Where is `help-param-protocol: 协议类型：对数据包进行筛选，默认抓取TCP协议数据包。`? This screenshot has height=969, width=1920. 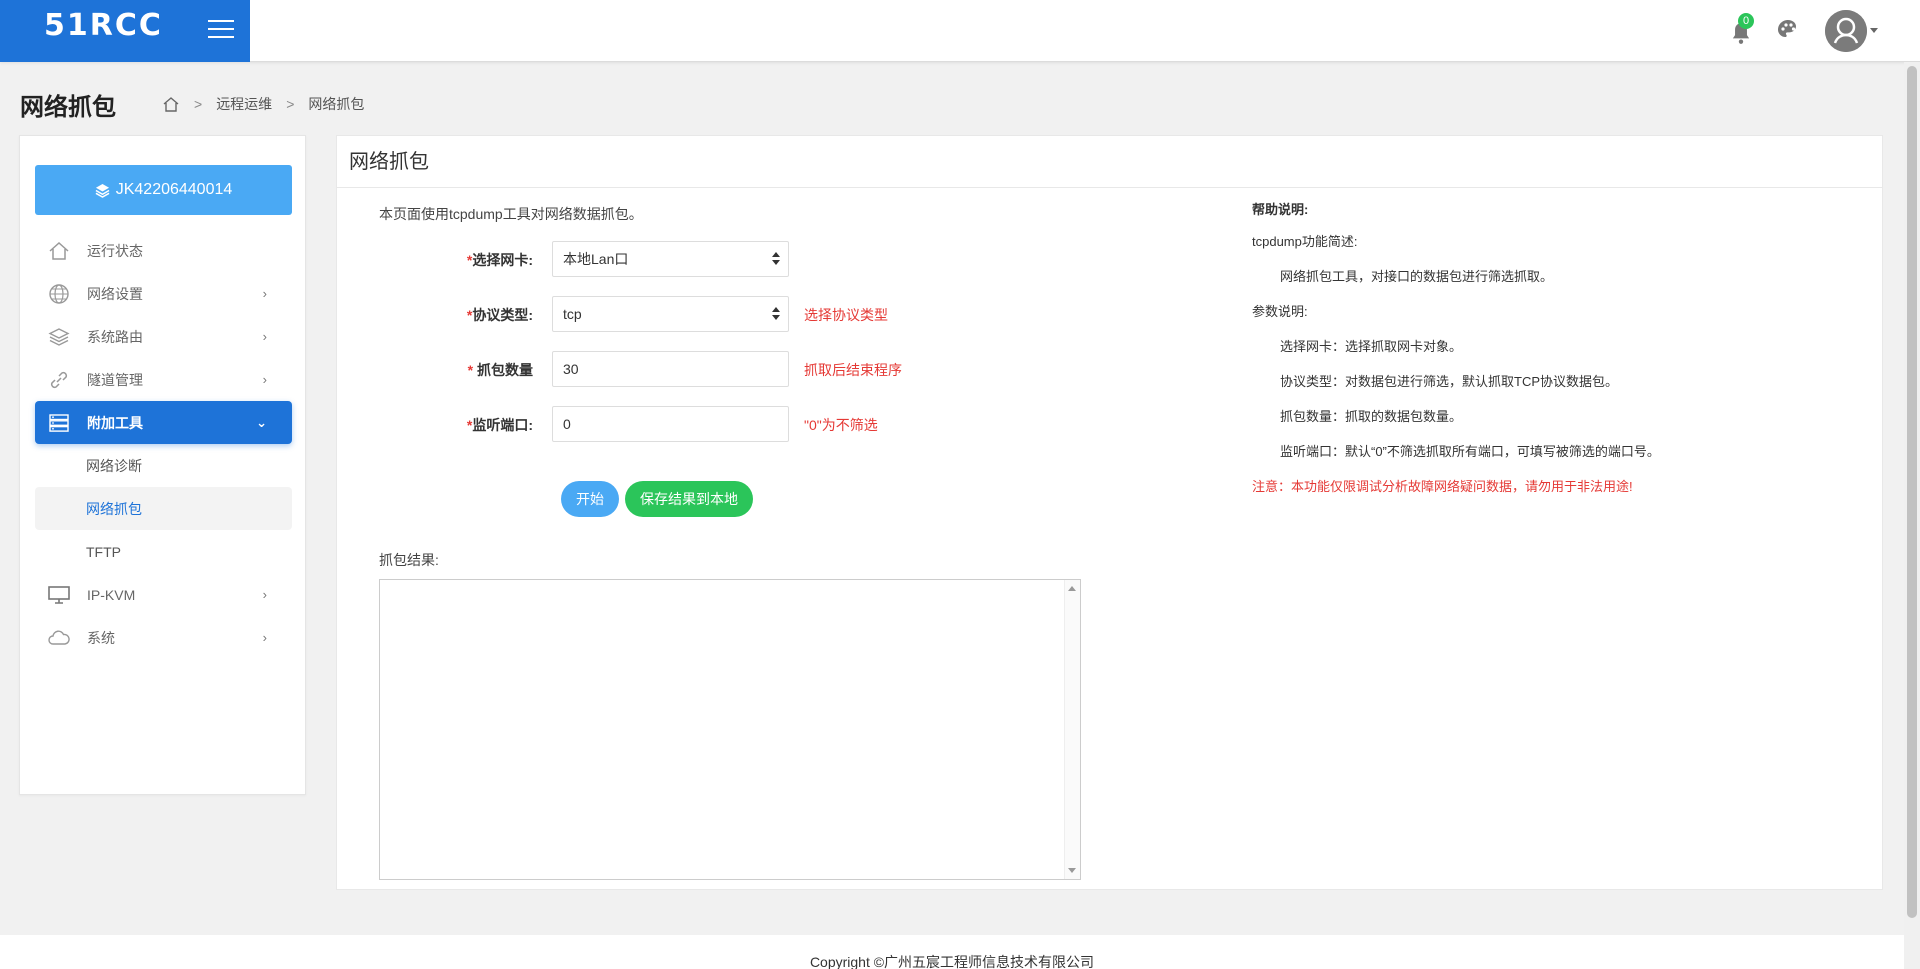
help-param-protocol: 协议类型：对数据包进行筛选，默认抓取TCP协议数据包。 is located at coordinates (1449, 381).